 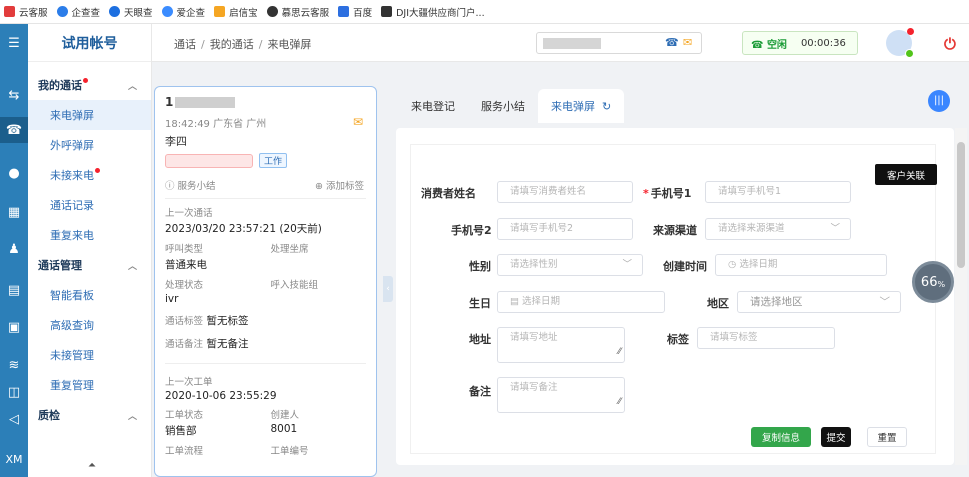 What do you see at coordinates (131, 12) in the screenshot?
I see `bookmark-tianyancha: 天眼查` at bounding box center [131, 12].